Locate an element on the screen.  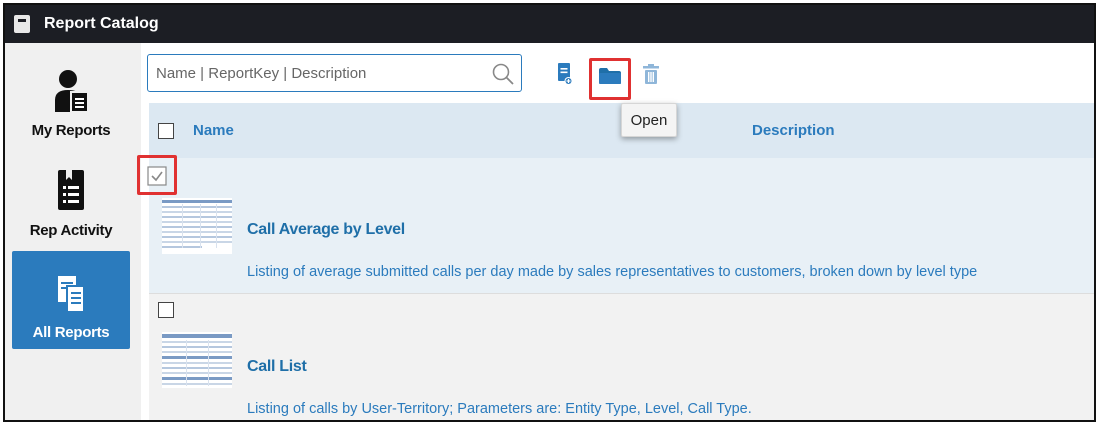
new-document-icon is located at coordinates (565, 74).